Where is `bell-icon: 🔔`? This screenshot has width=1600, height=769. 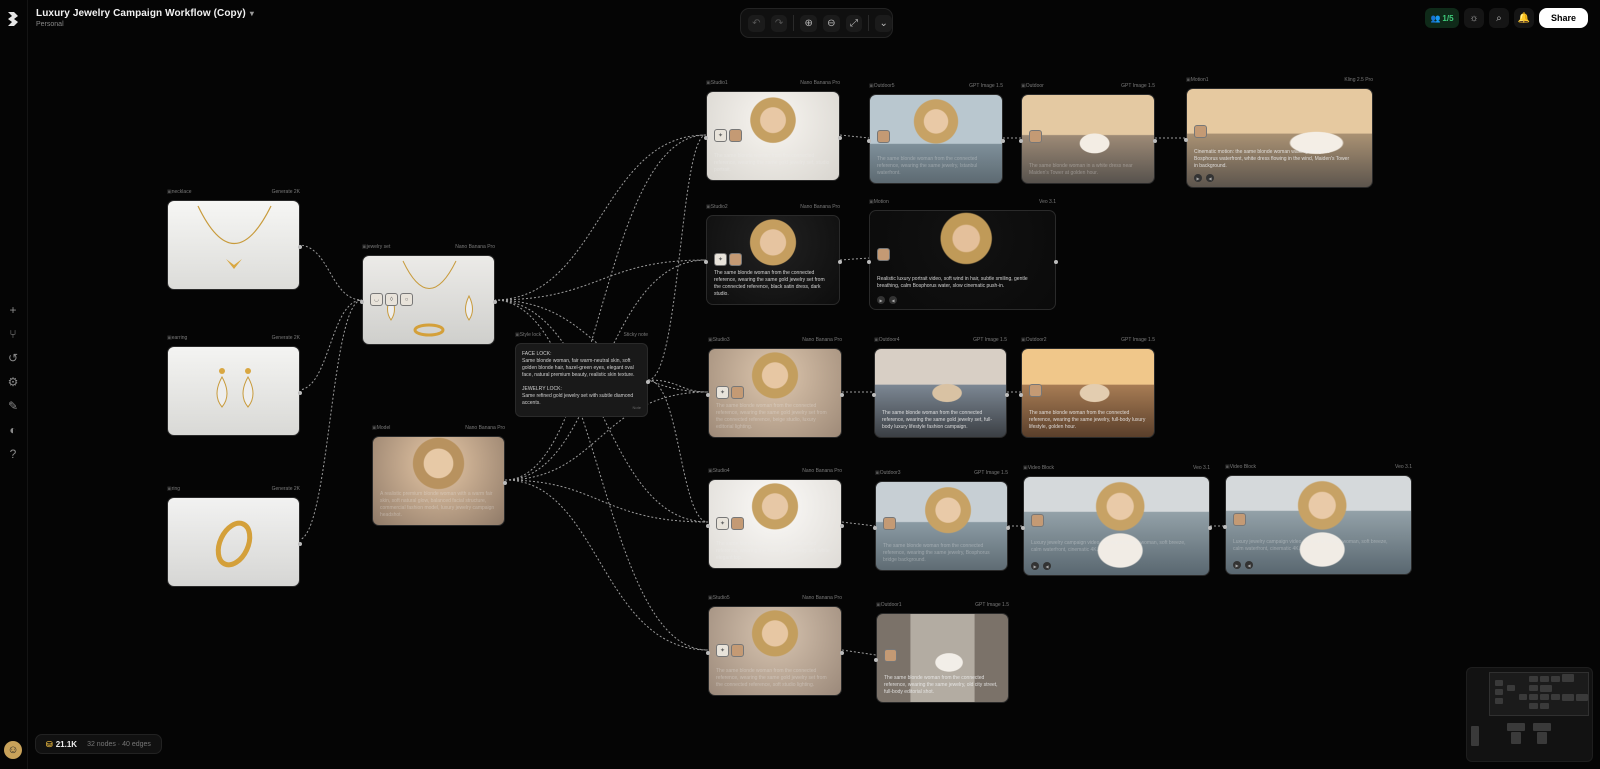 bell-icon: 🔔 is located at coordinates (1523, 18).